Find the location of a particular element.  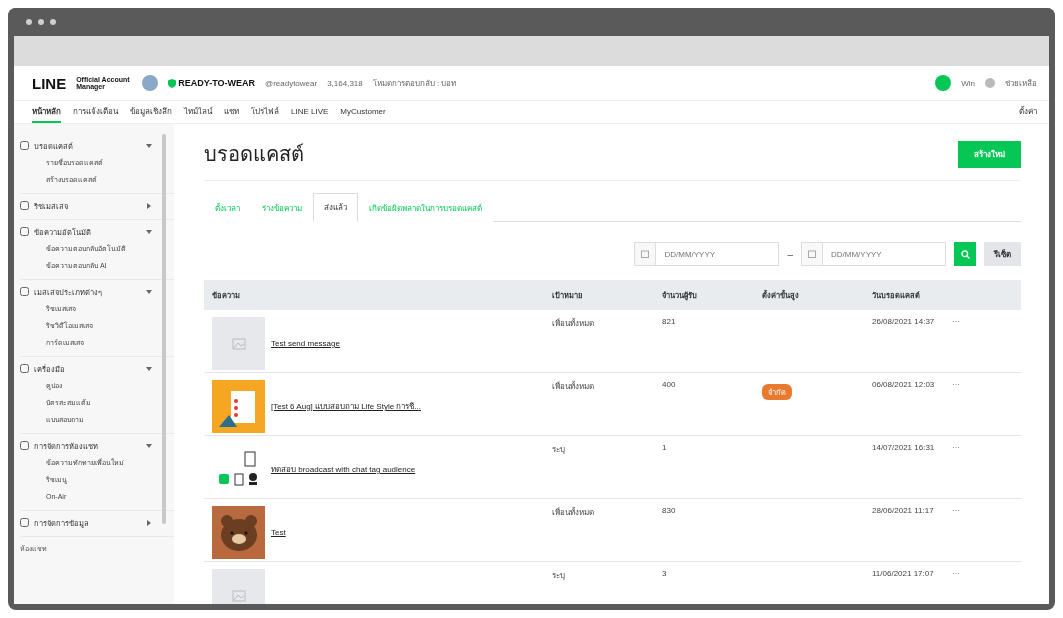

search-icon is located at coordinates (965, 254).